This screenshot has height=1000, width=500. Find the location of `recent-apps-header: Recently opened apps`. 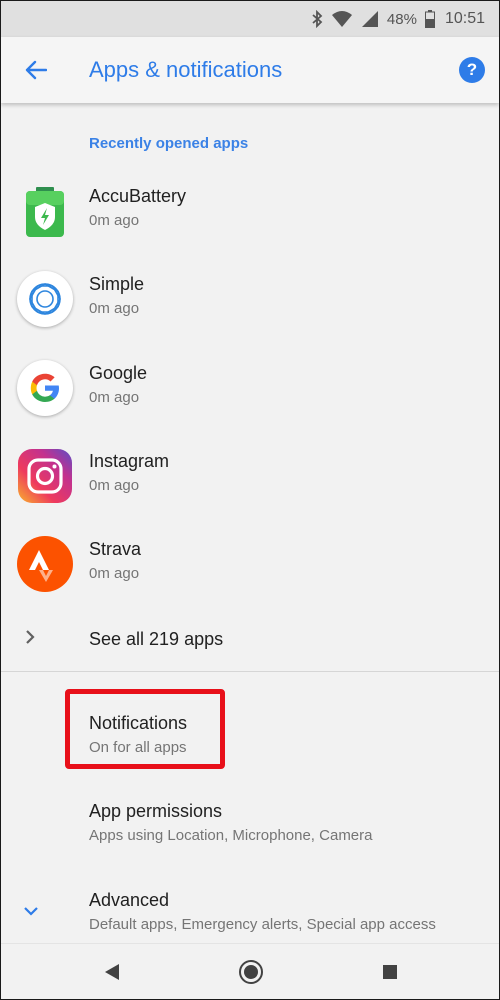

recent-apps-header: Recently opened apps is located at coordinates (169, 143).